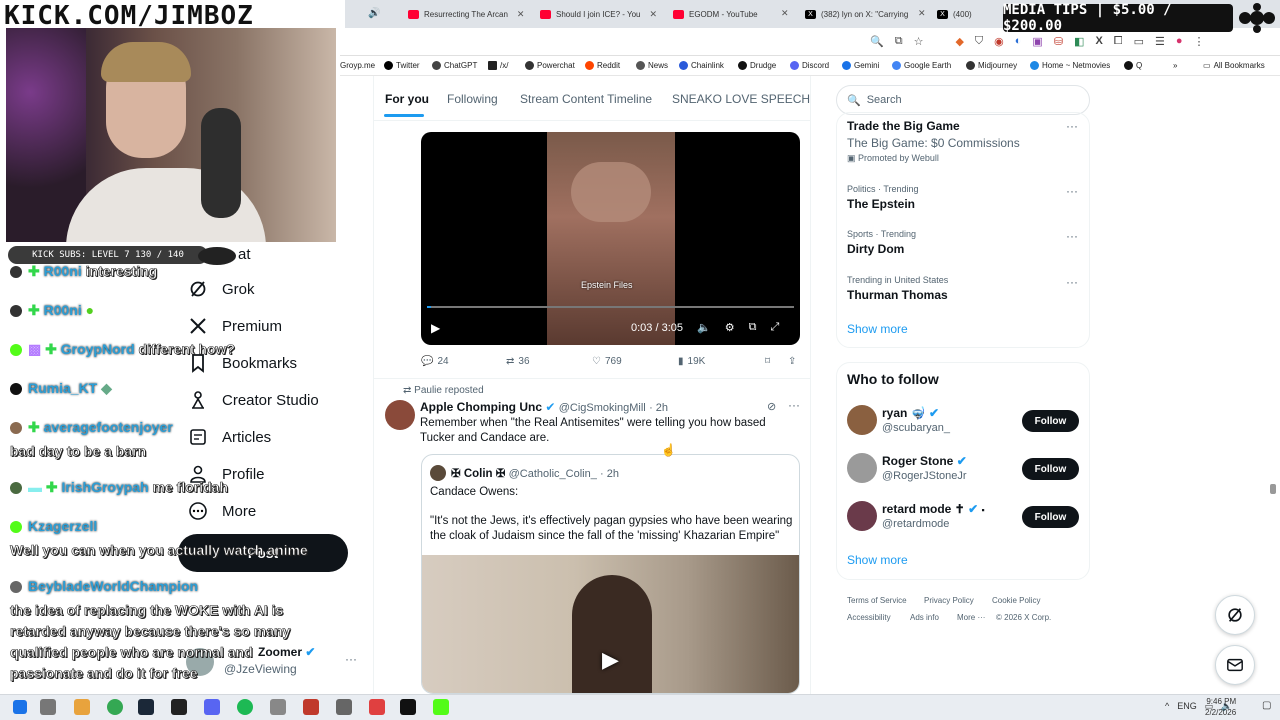 This screenshot has width=1280, height=720. Describe the element at coordinates (602, 65) in the screenshot. I see `bookmark-item: Reddit` at that location.